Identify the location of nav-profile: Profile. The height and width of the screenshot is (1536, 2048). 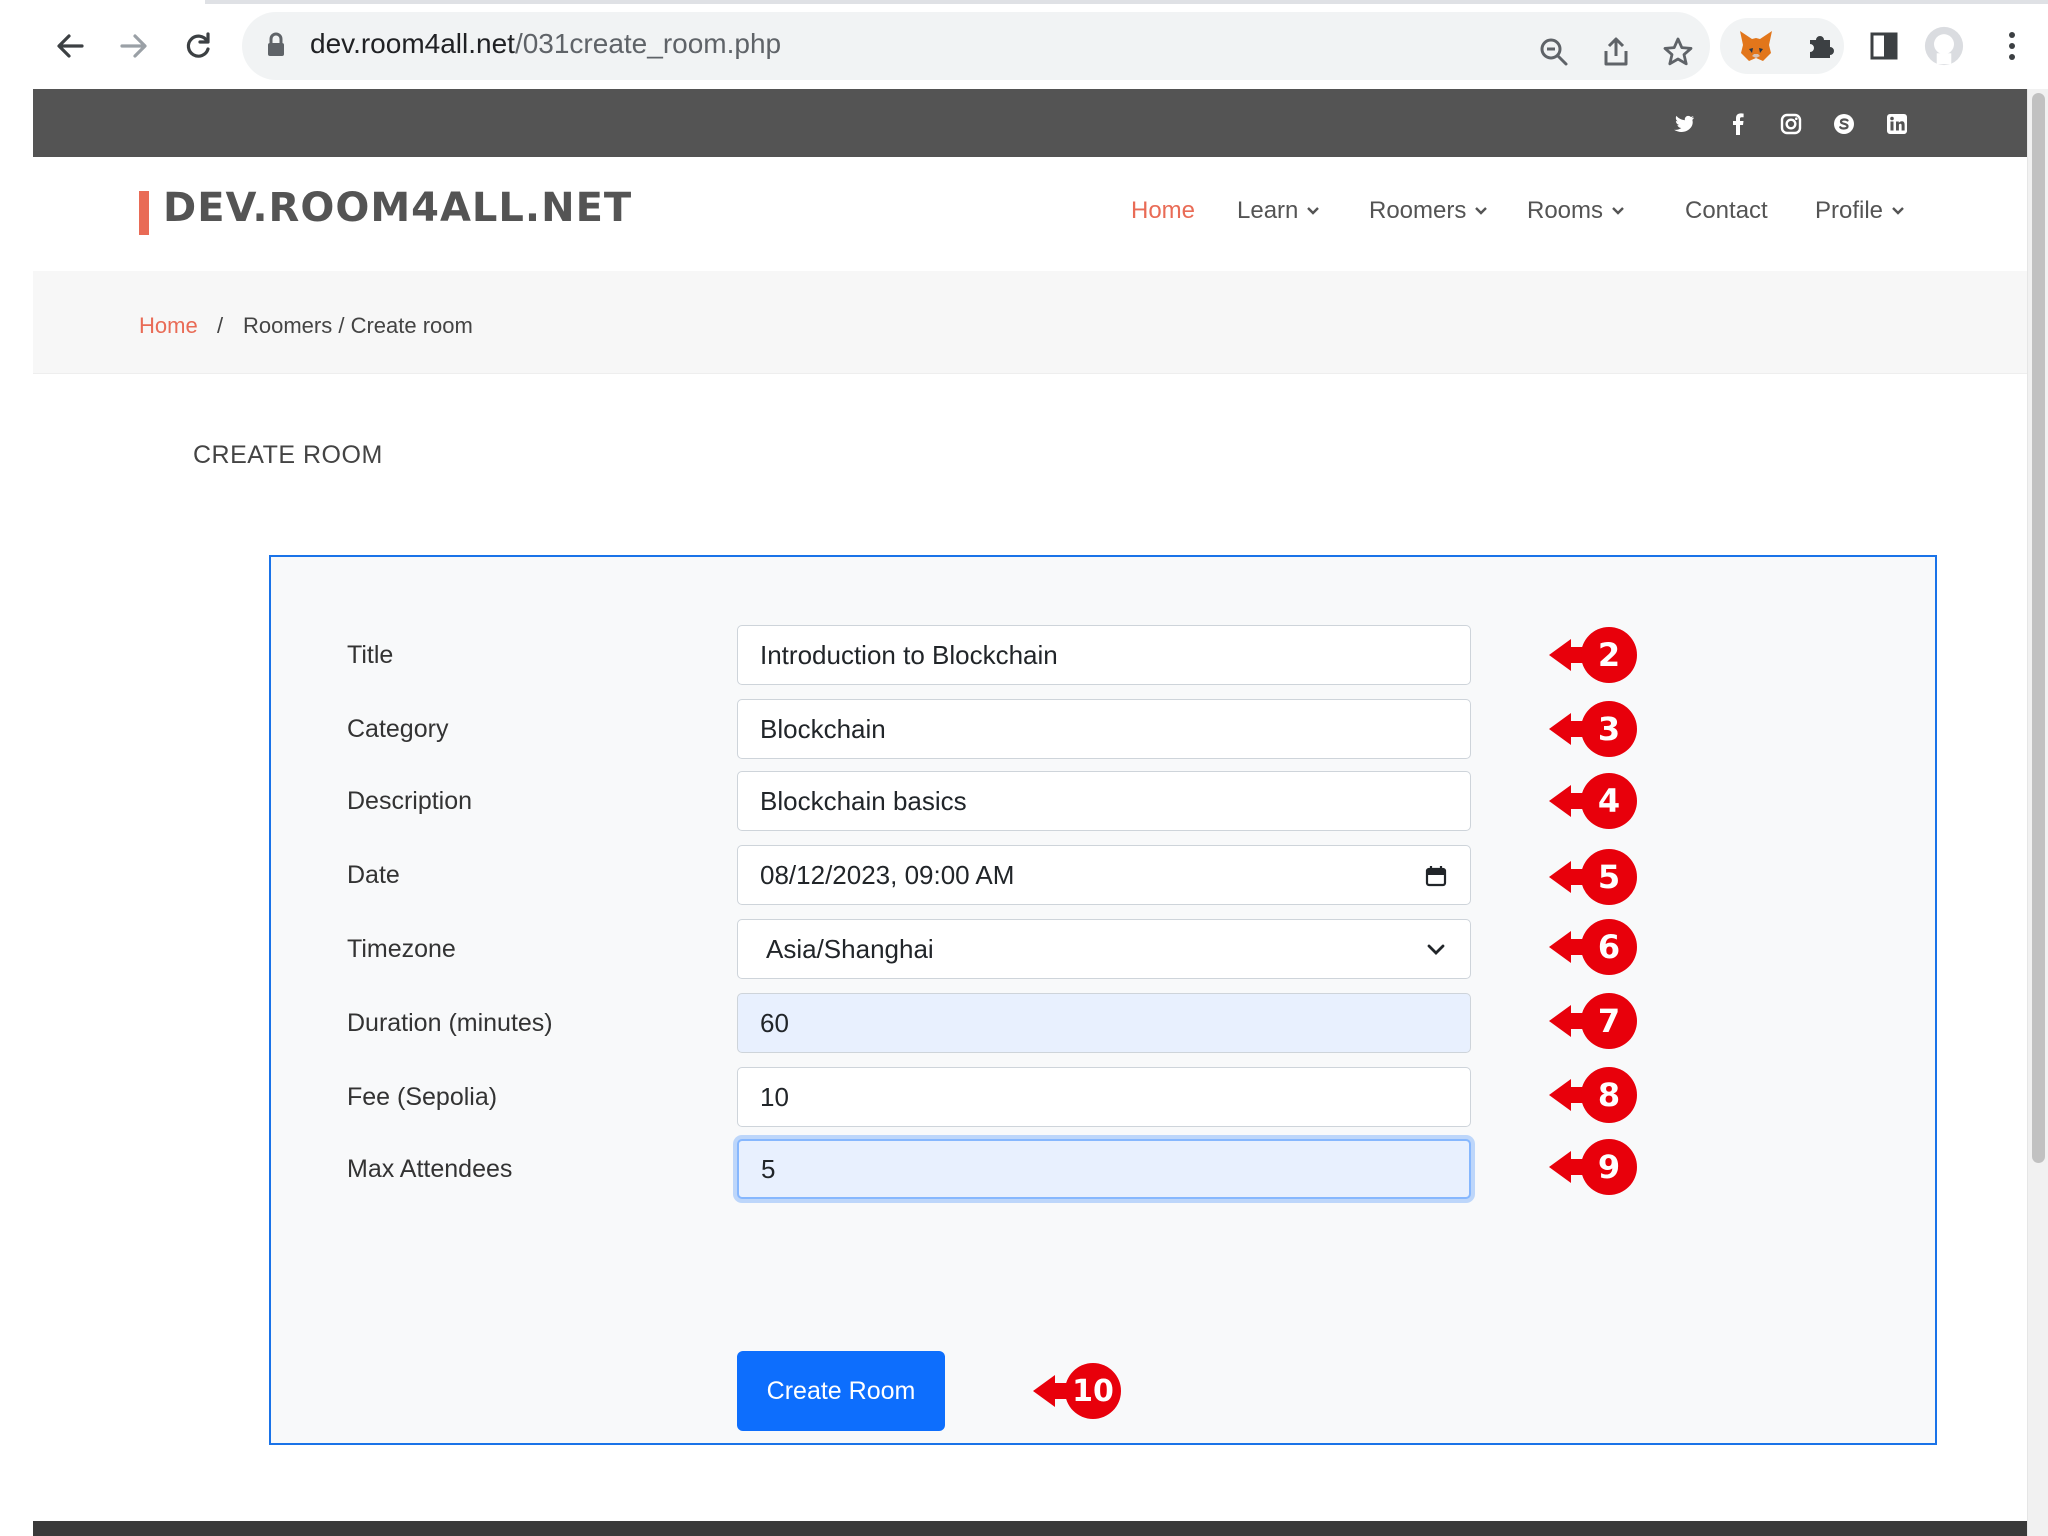
(1861, 211).